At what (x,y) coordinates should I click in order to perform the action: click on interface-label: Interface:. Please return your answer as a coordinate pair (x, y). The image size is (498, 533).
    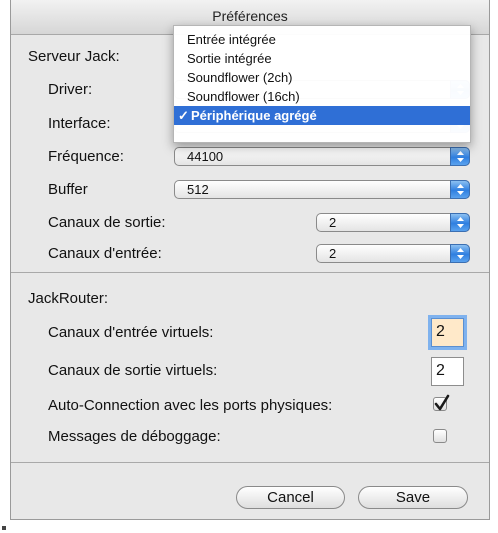
    Looking at the image, I should click on (79, 123).